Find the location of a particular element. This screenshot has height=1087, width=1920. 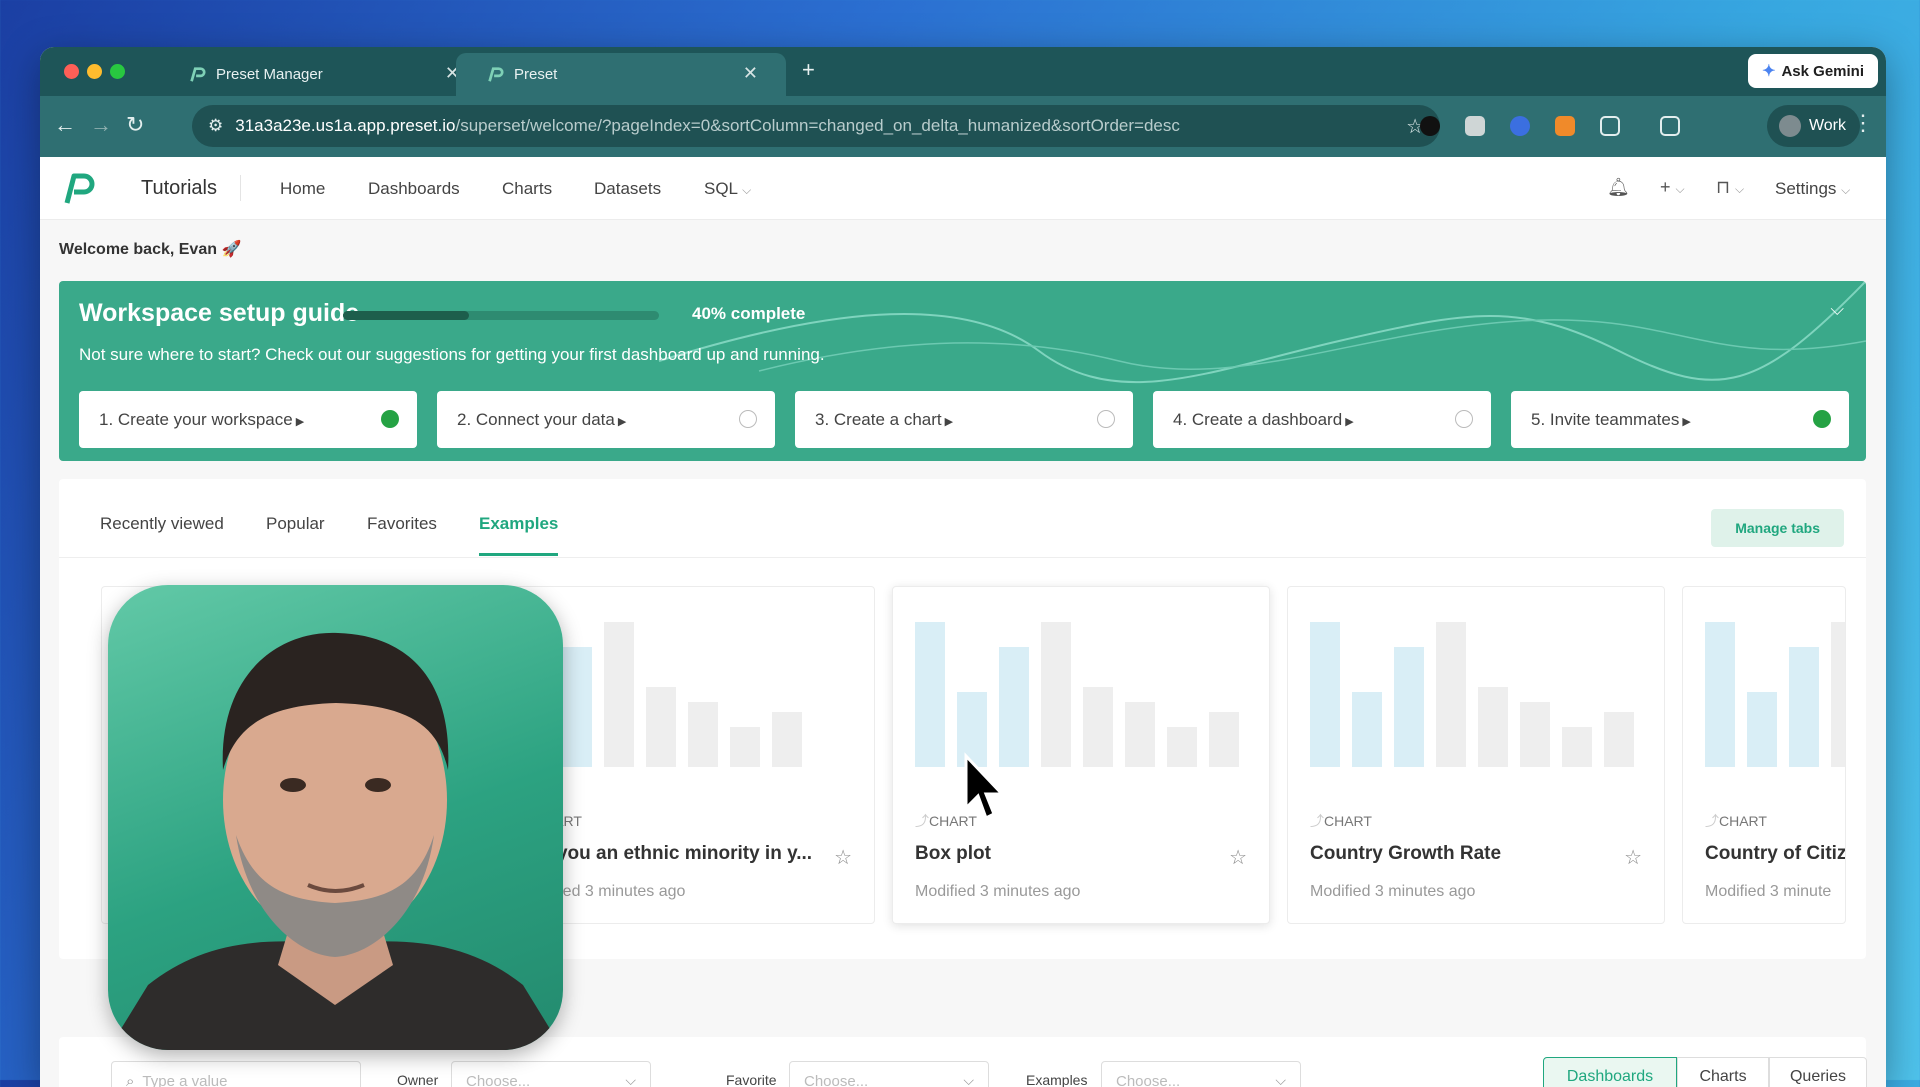

guide-title: Workspace setup guide is located at coordinates (219, 313).